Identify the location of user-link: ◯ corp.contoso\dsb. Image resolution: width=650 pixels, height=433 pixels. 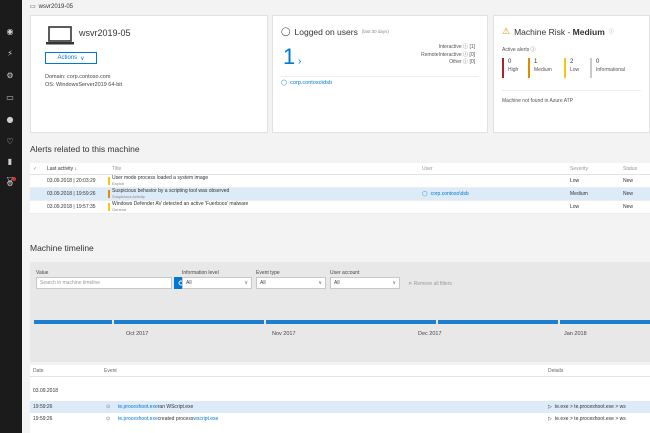
(306, 83).